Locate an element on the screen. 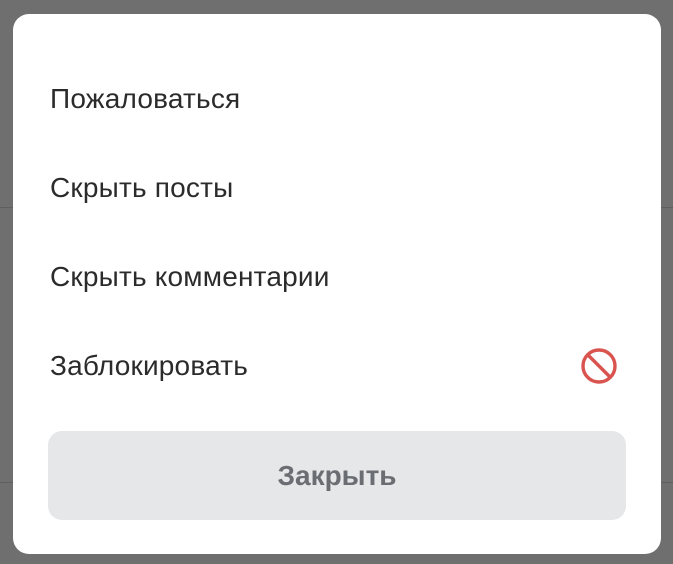 Image resolution: width=673 pixels, height=564 pixels. menu-item-label: Заблокировать is located at coordinates (149, 365).